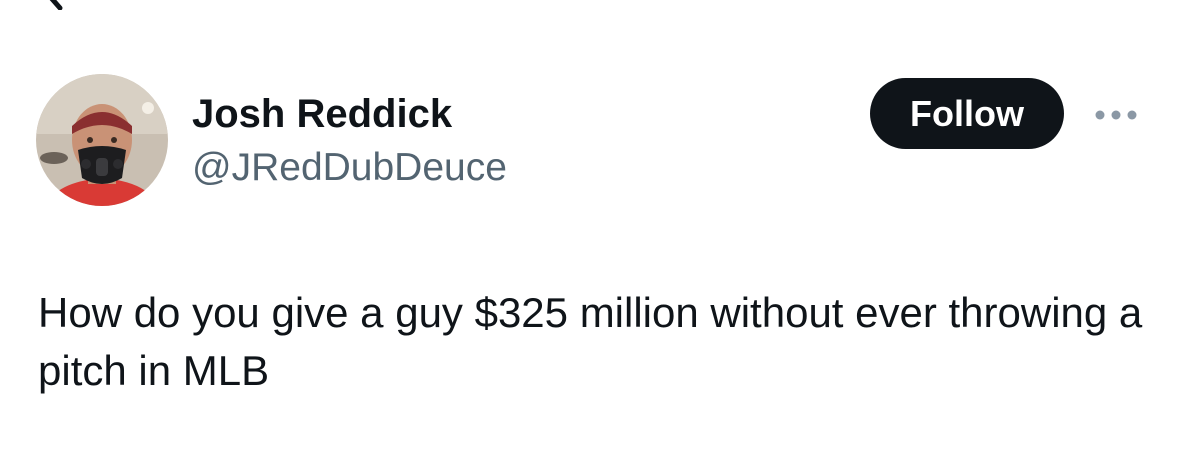  I want to click on top-header: Post, so click(589, 5).